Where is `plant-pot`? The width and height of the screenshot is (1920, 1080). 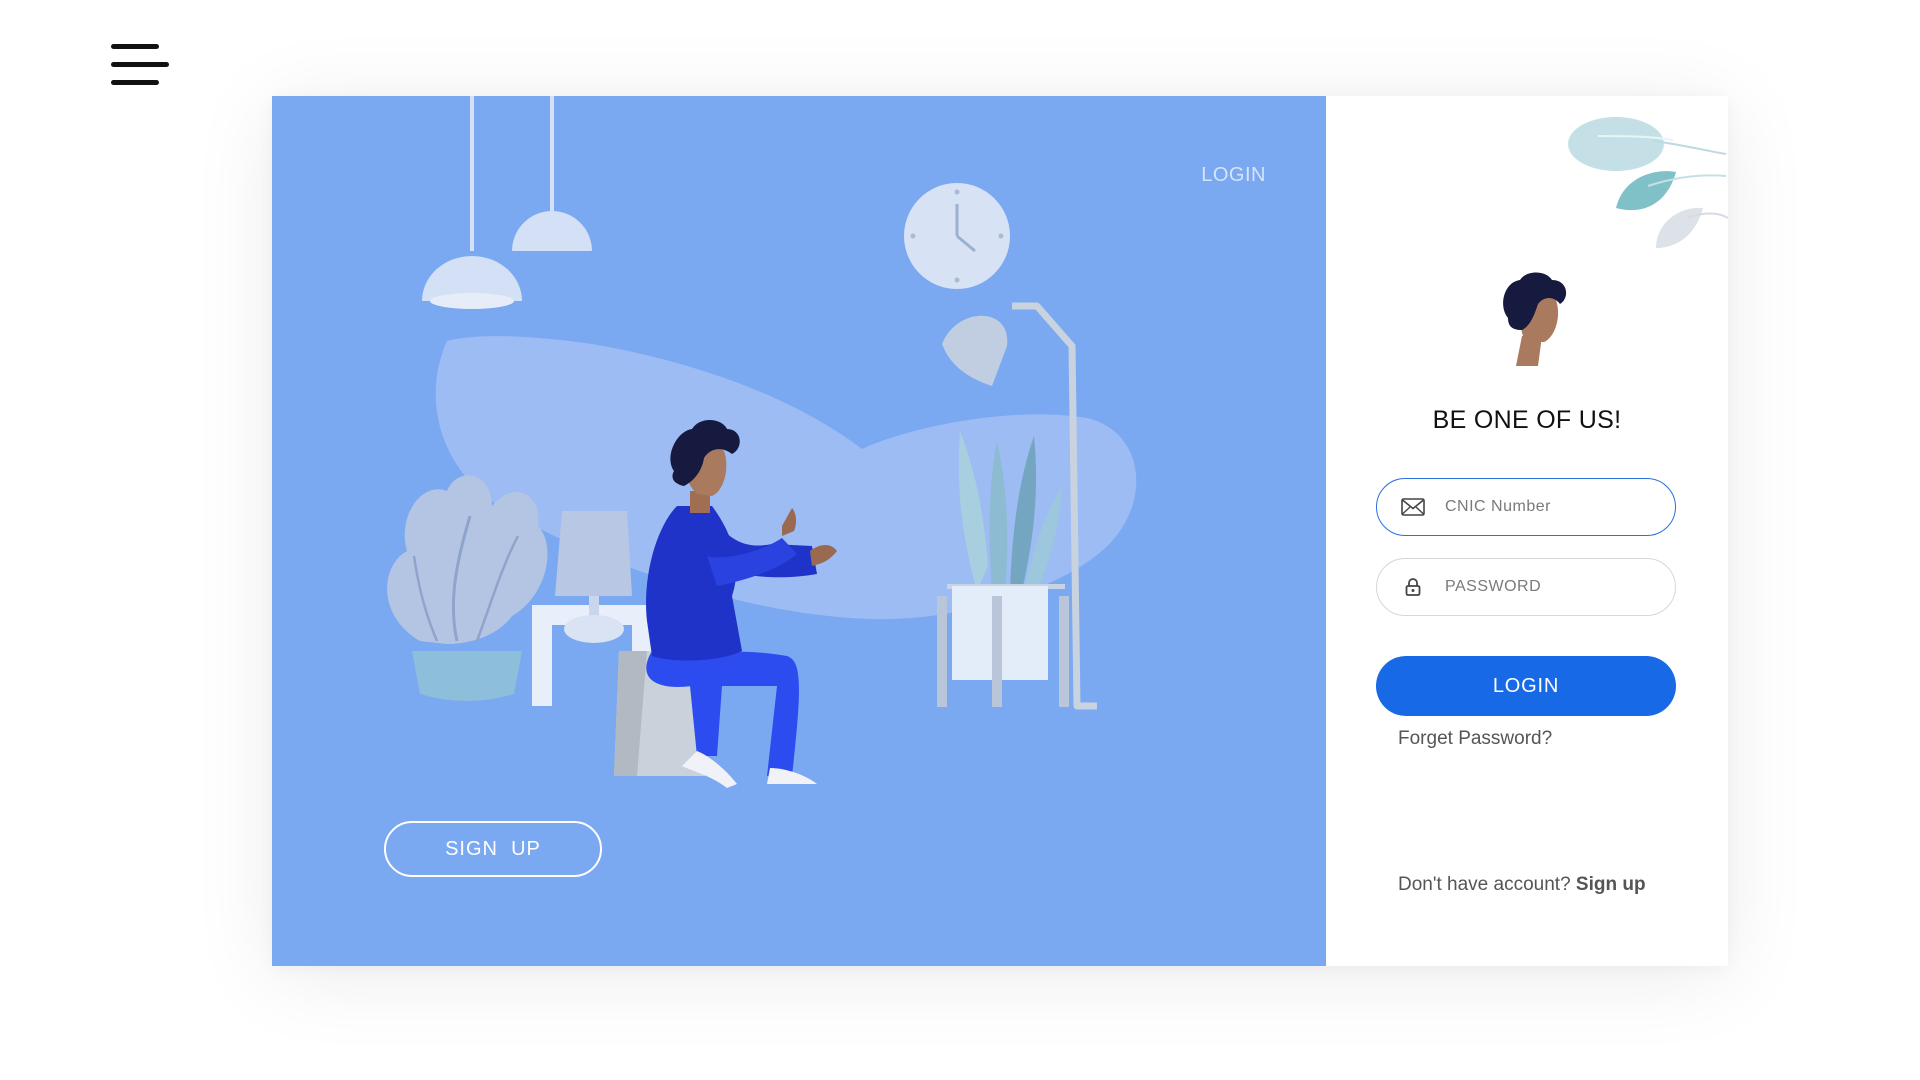 plant-pot is located at coordinates (467, 676).